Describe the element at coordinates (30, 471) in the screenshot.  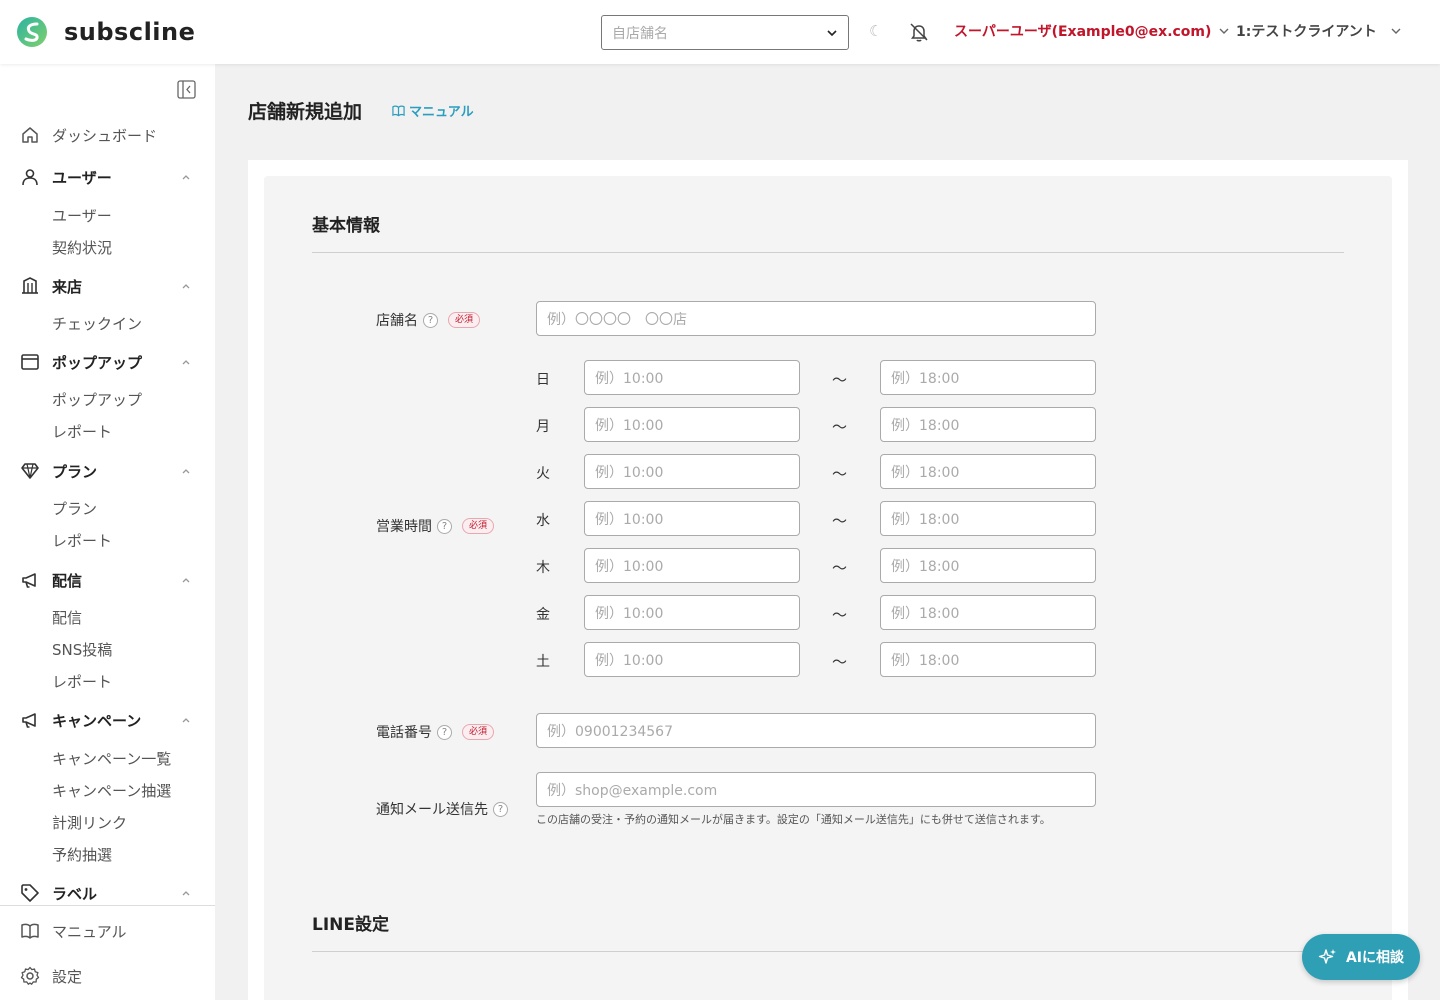
I see `diamond-icon` at that location.